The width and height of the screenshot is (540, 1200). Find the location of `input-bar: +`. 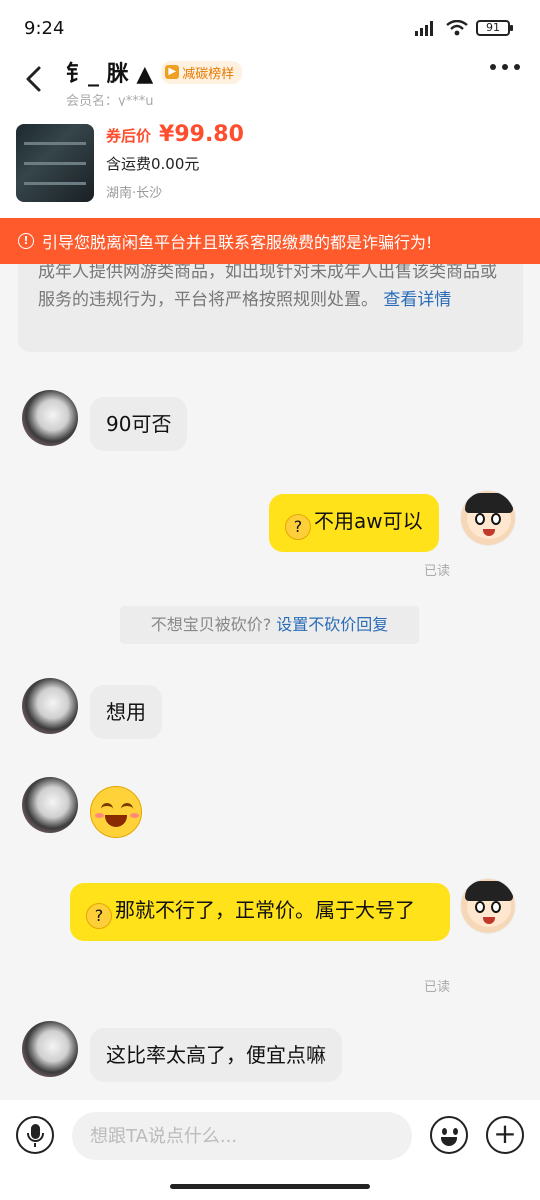

input-bar: + is located at coordinates (270, 1150).